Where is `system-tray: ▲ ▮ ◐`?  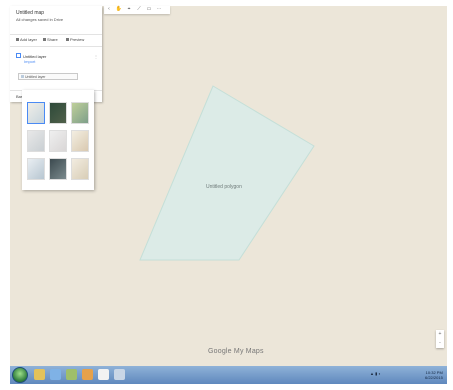 system-tray: ▲ ▮ ◐ is located at coordinates (375, 373).